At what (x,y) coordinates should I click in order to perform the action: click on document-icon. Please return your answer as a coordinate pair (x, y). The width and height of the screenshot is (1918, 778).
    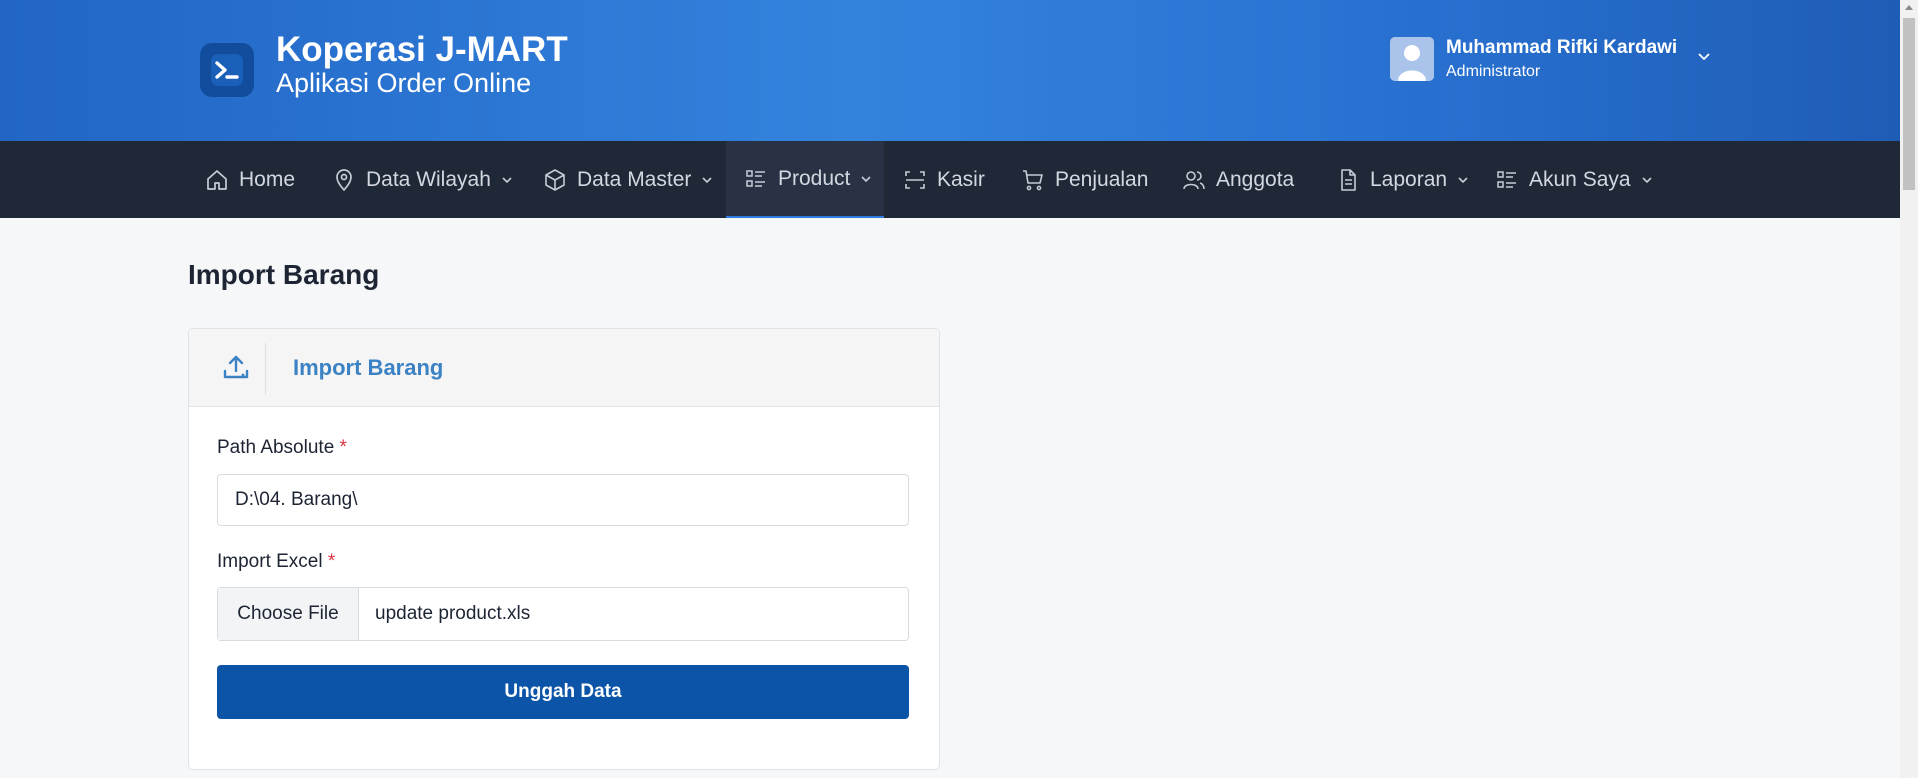
    Looking at the image, I should click on (1348, 179).